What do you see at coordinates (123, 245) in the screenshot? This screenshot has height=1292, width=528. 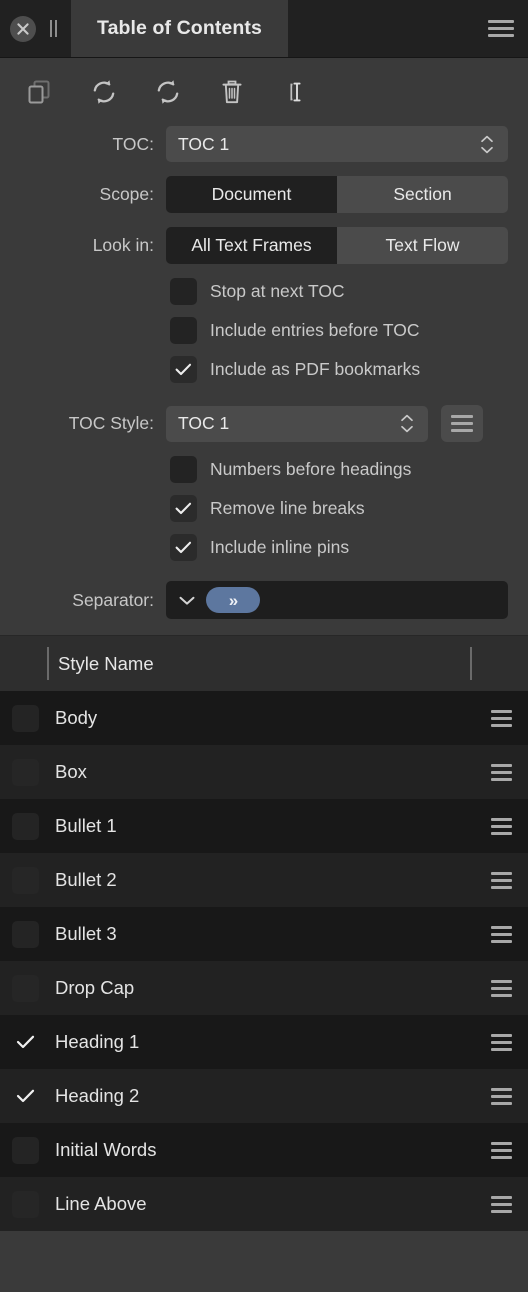 I see `look-in-label: Look in:` at bounding box center [123, 245].